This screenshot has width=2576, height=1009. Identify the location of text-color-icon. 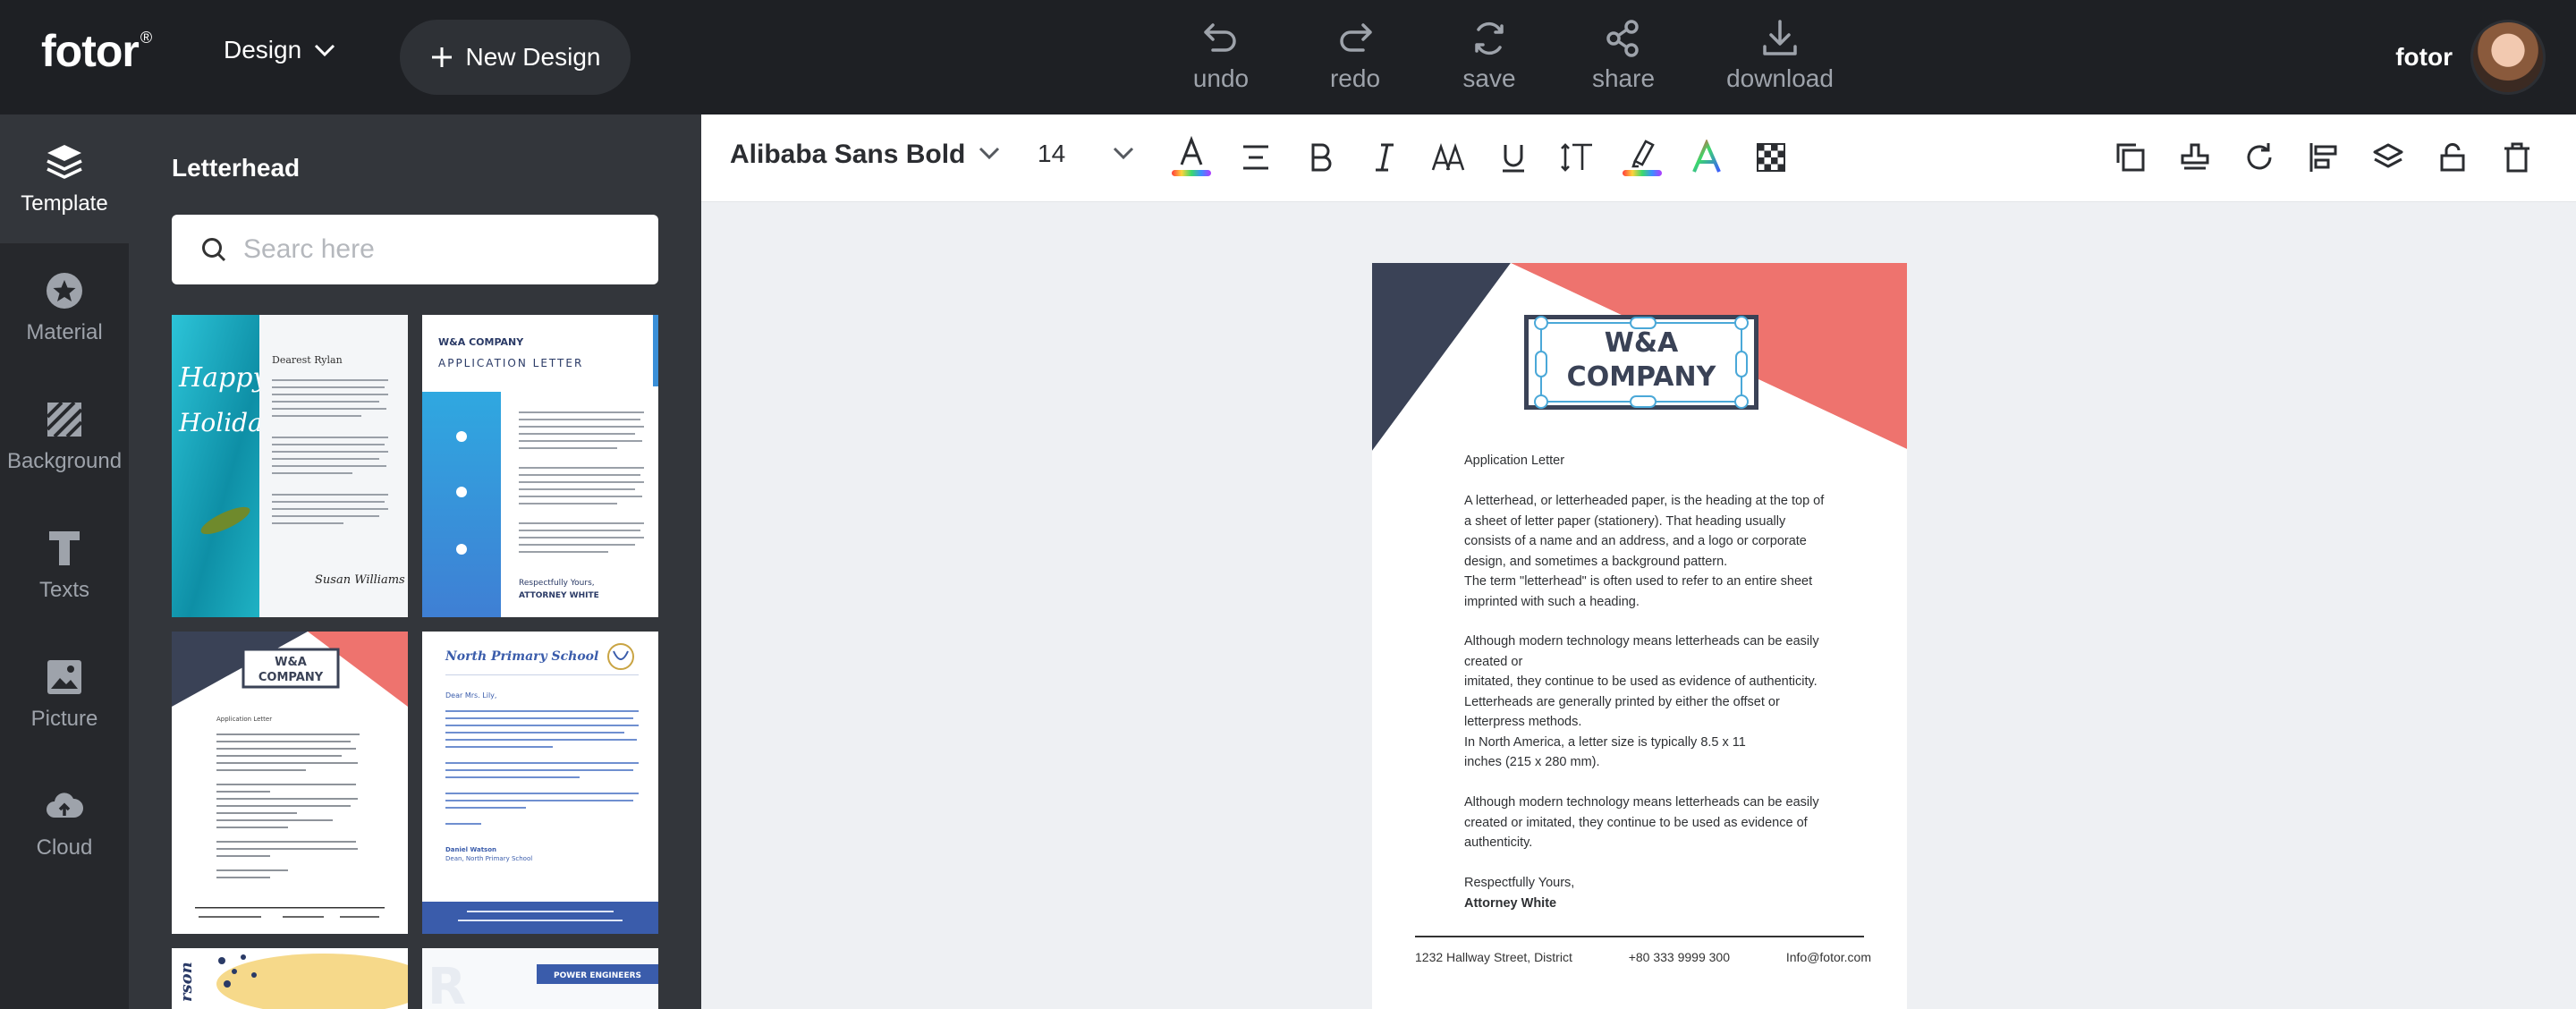
(1191, 155).